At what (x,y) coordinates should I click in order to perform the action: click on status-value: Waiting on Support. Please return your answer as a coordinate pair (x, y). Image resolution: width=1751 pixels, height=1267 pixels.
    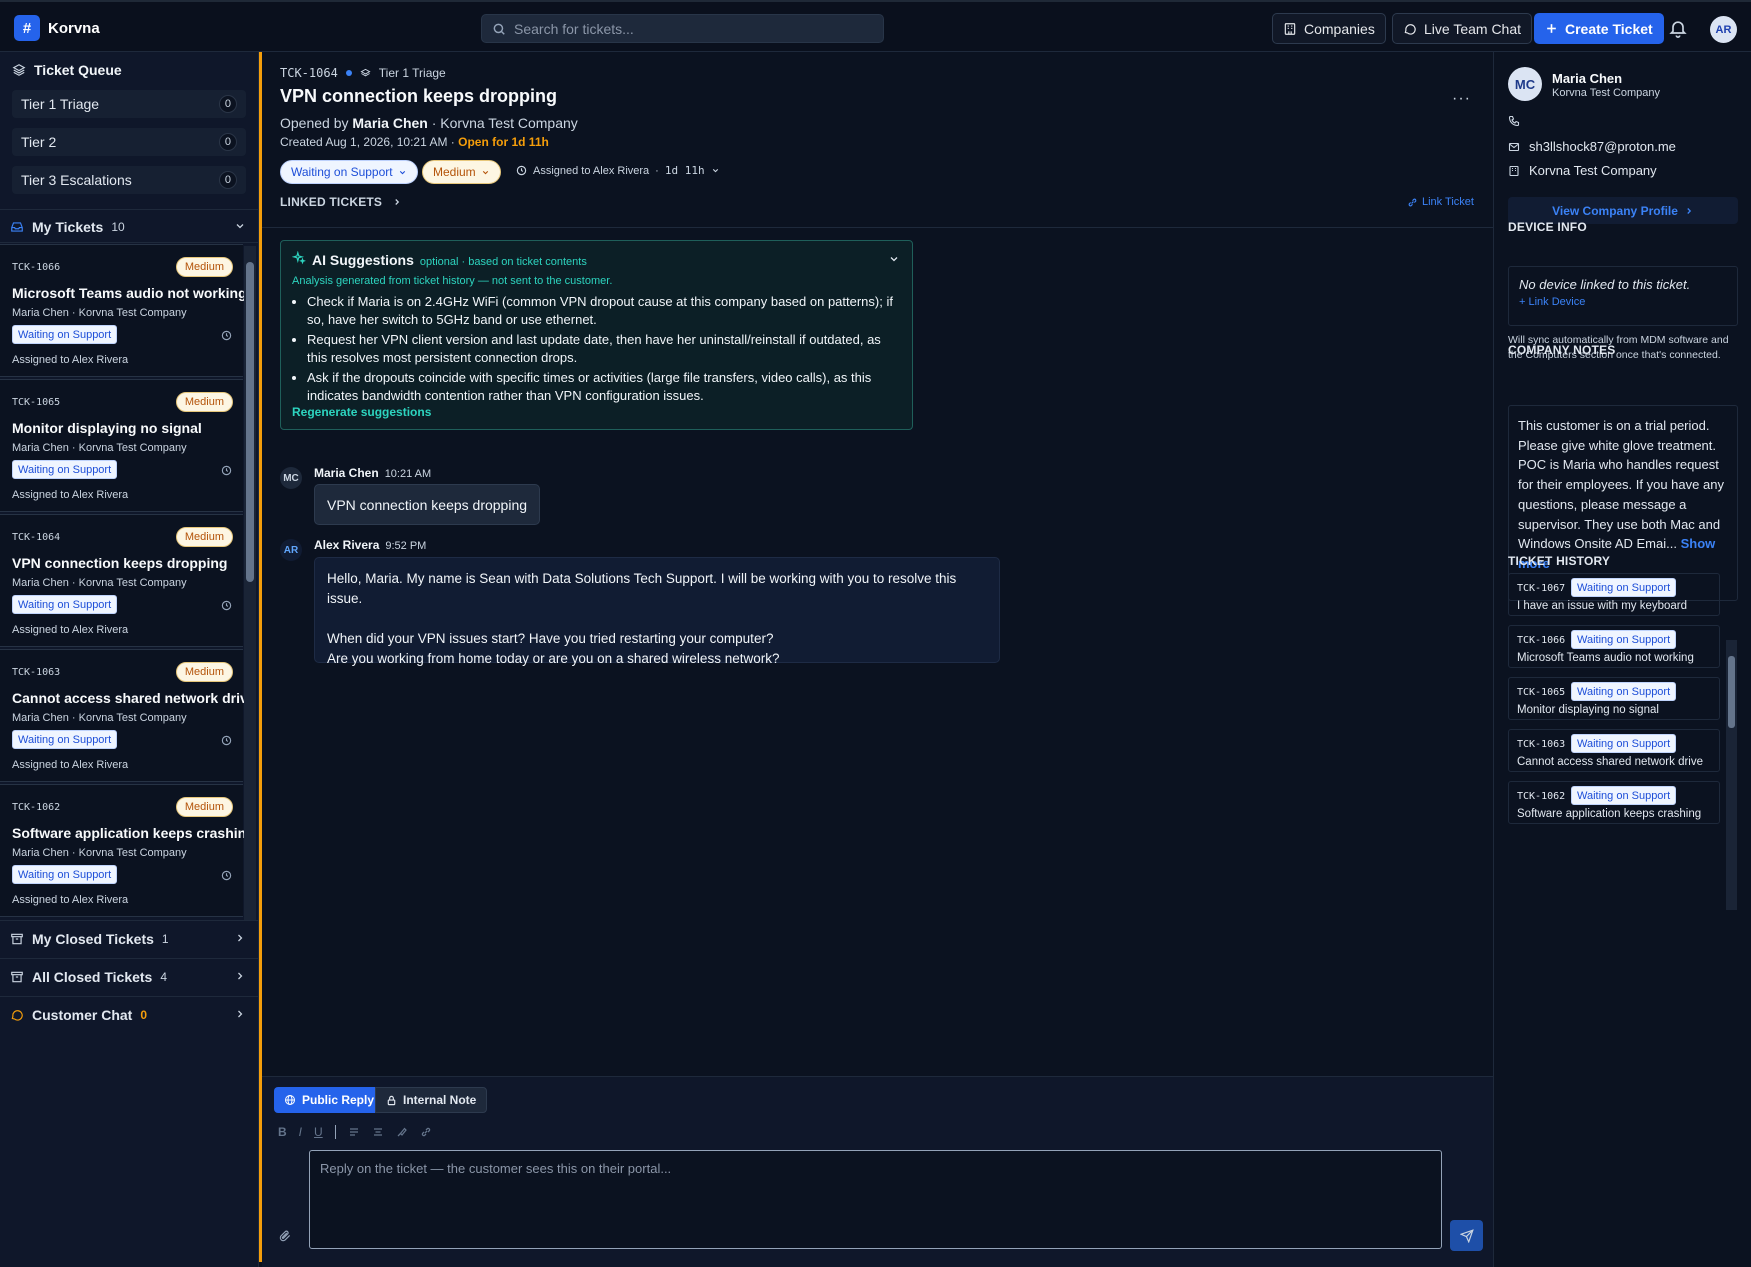
    Looking at the image, I should click on (342, 172).